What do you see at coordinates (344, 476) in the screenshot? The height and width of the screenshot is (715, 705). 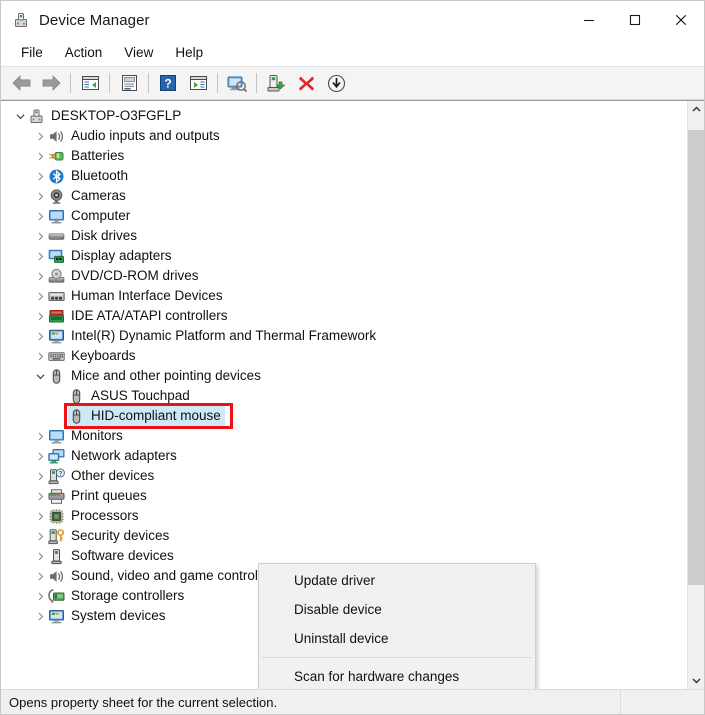 I see `tree-item: ? Other devices` at bounding box center [344, 476].